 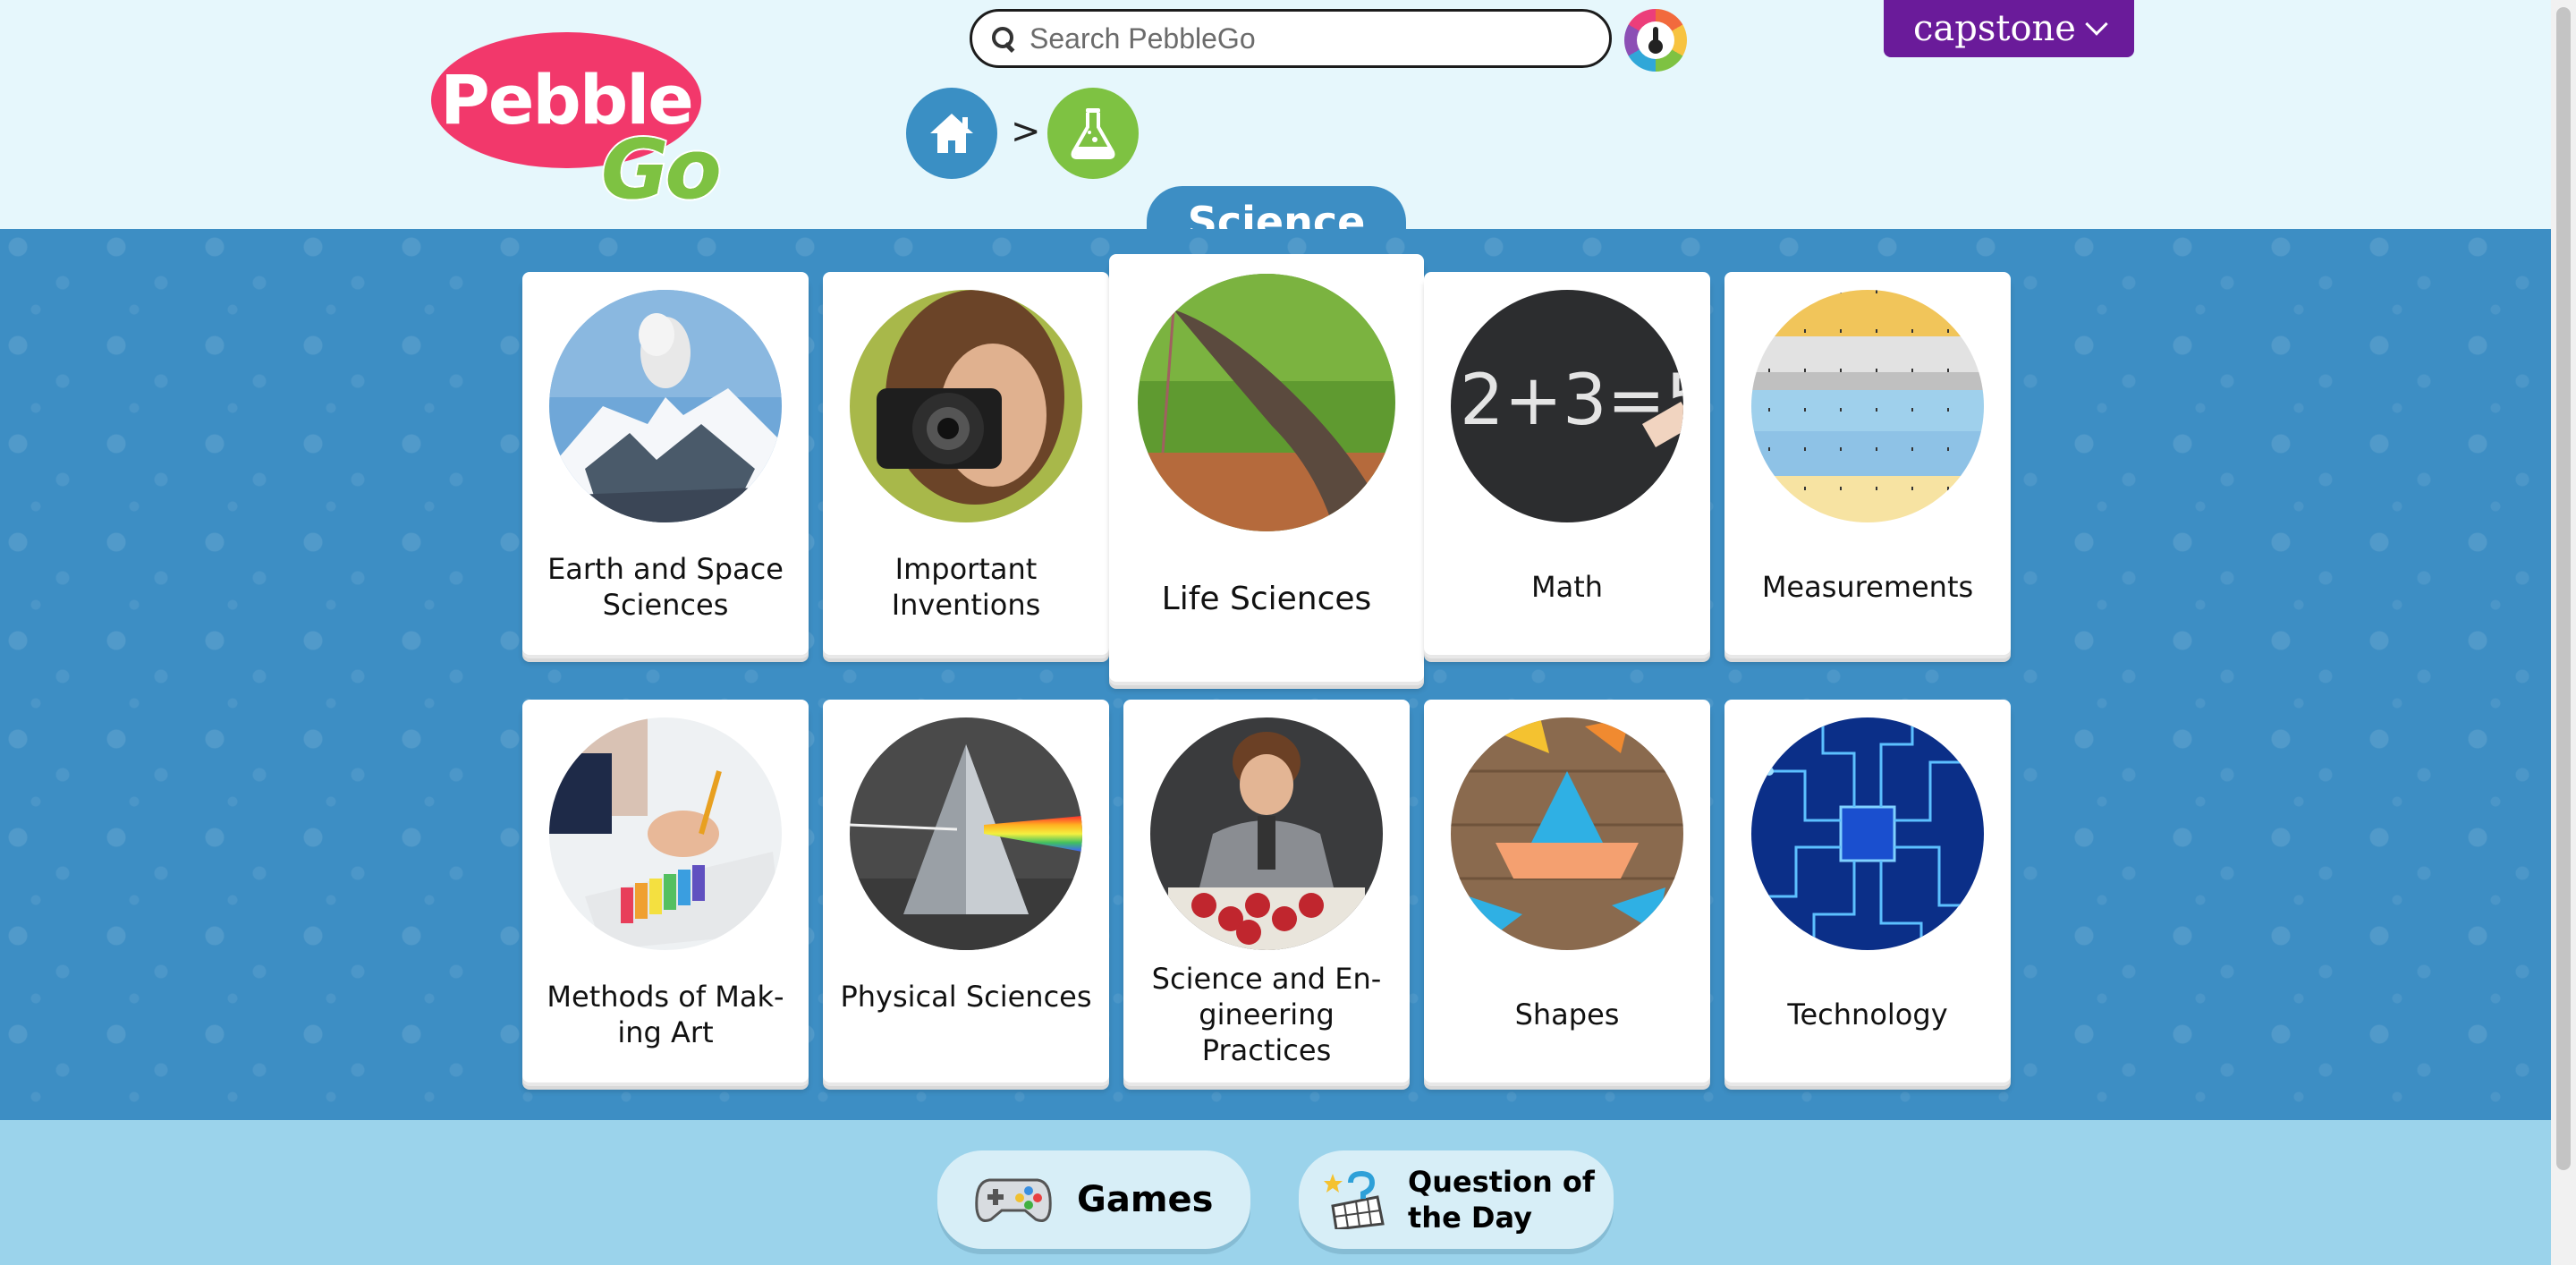 I want to click on topic-card-inventions: Important Inventions, so click(x=966, y=463).